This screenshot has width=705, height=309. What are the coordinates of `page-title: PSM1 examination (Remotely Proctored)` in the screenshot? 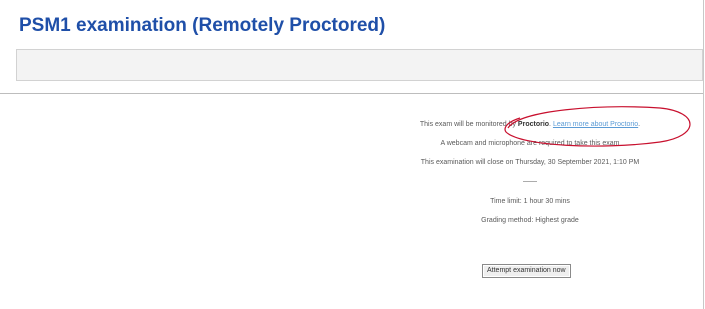 It's located at (202, 25).